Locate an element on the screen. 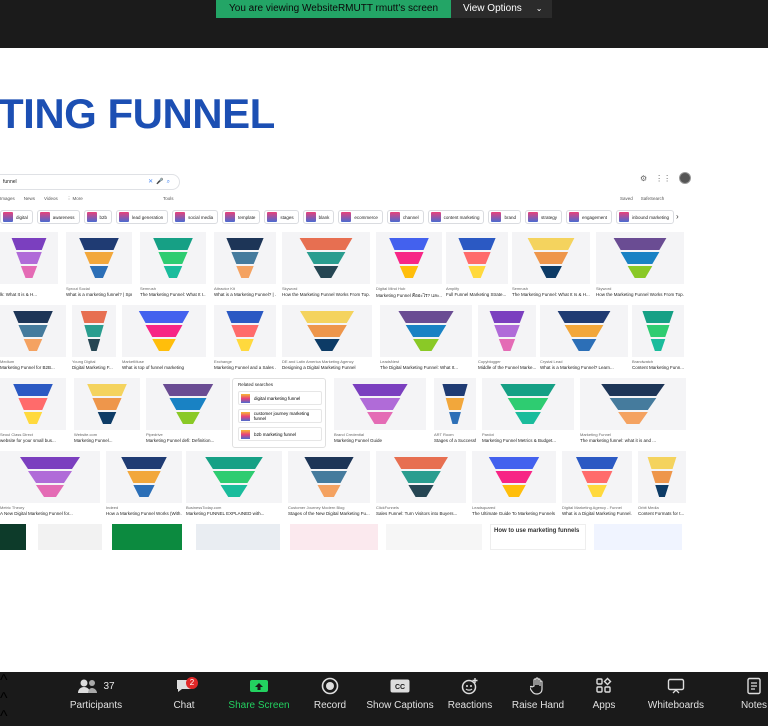 The width and height of the screenshot is (768, 726). tab-videos: Videos is located at coordinates (51, 199).